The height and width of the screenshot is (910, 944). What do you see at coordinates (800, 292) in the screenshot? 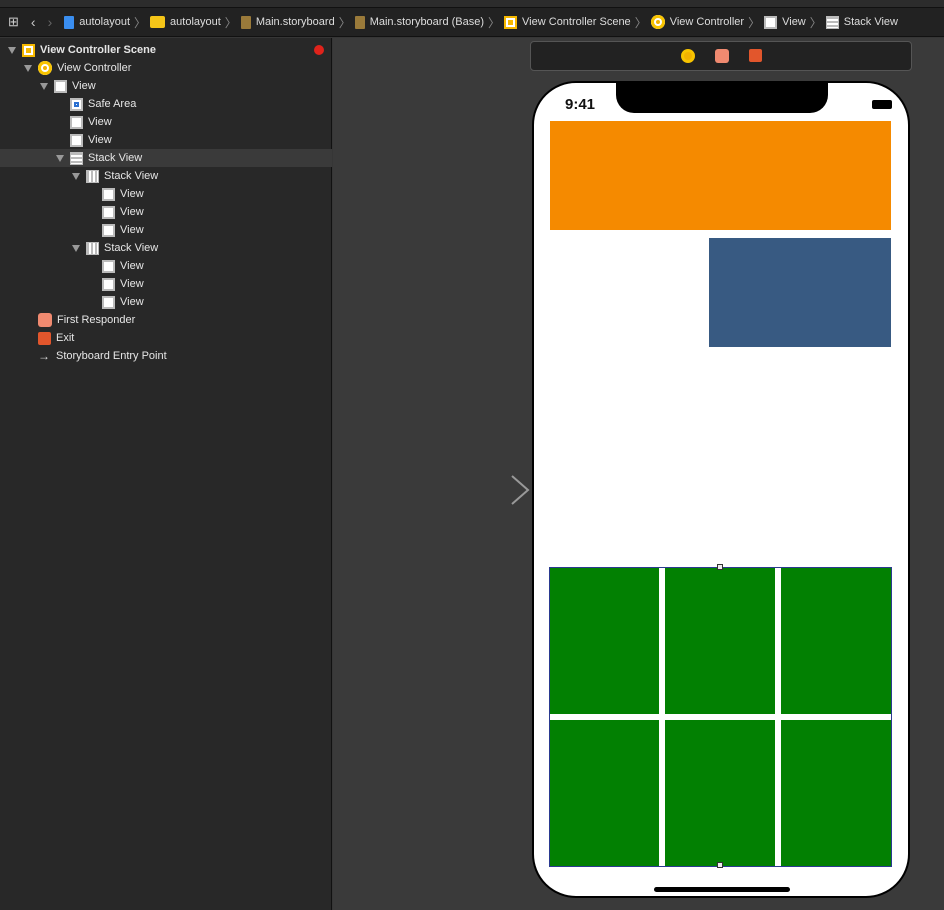
I see `blue-view` at bounding box center [800, 292].